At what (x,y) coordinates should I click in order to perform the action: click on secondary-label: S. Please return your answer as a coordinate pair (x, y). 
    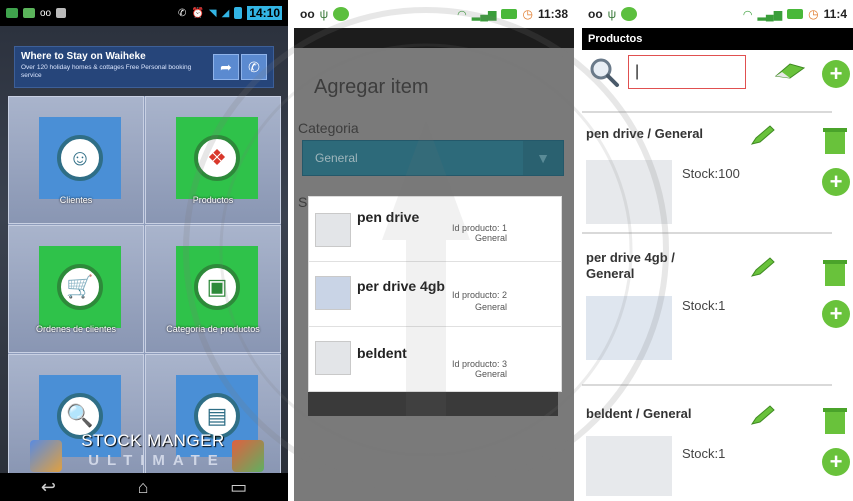
    Looking at the image, I should click on (303, 202).